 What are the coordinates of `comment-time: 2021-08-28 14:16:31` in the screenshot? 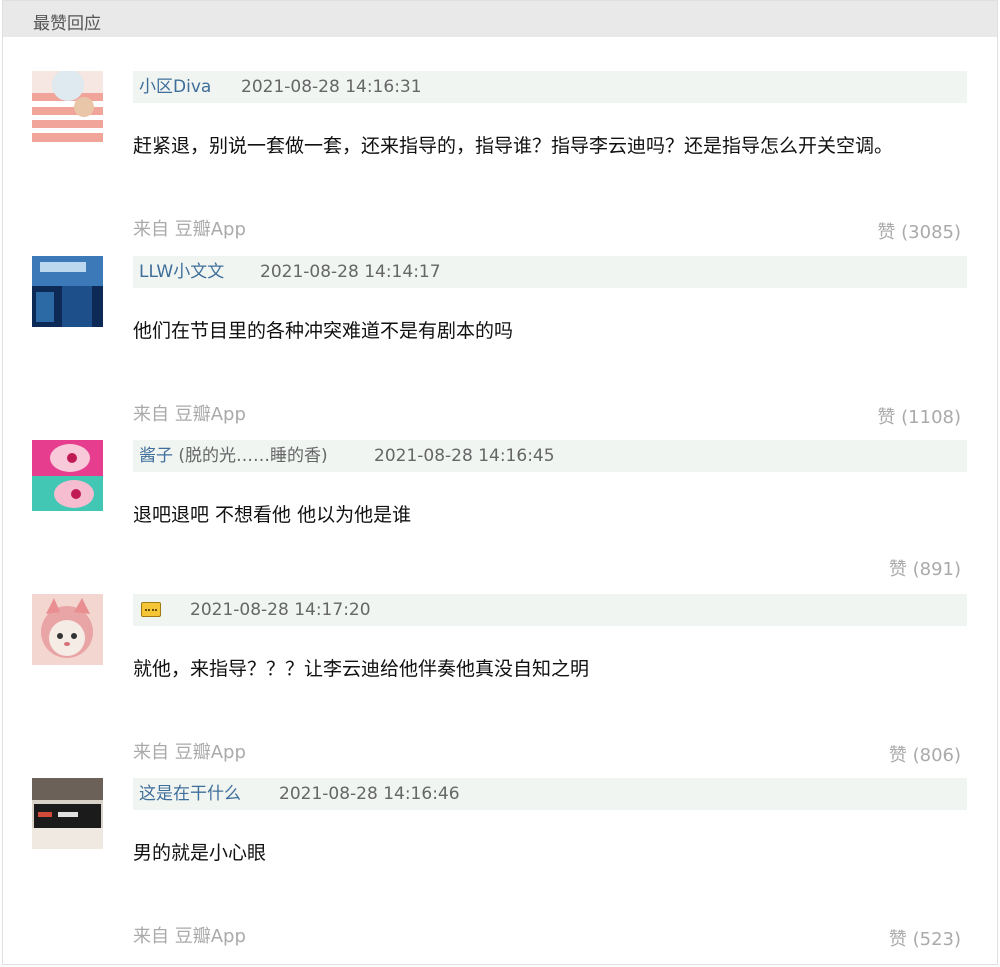 It's located at (331, 87).